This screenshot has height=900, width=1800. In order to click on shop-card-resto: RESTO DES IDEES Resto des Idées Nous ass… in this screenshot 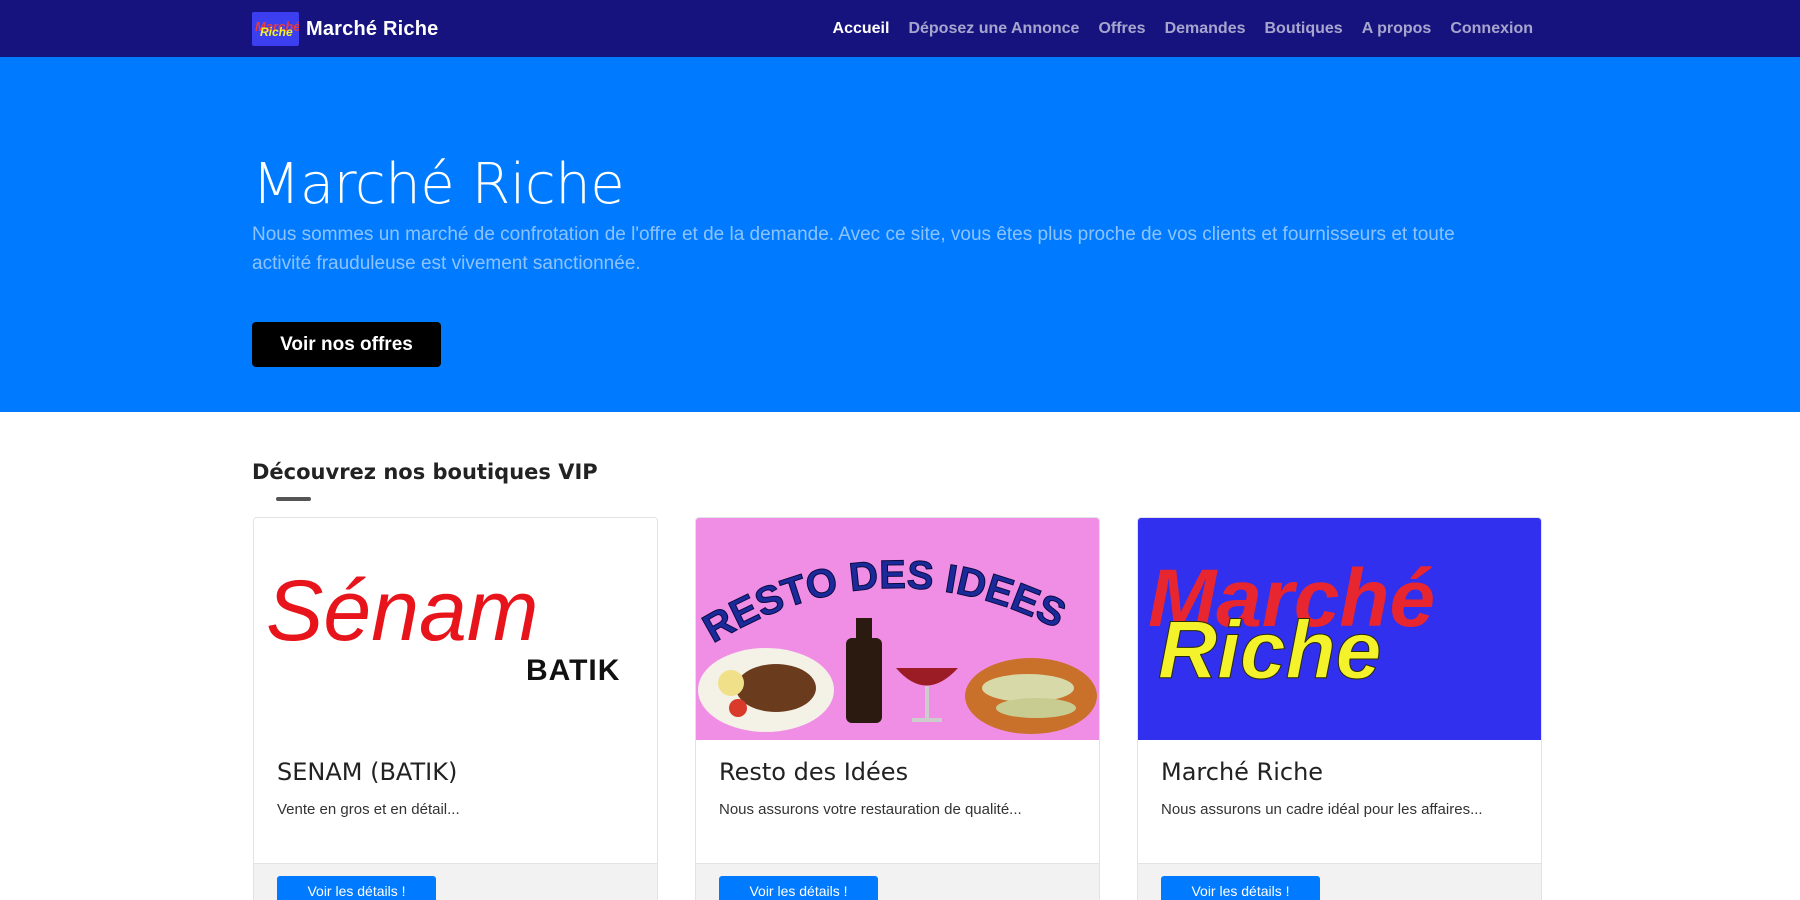, I will do `click(897, 708)`.